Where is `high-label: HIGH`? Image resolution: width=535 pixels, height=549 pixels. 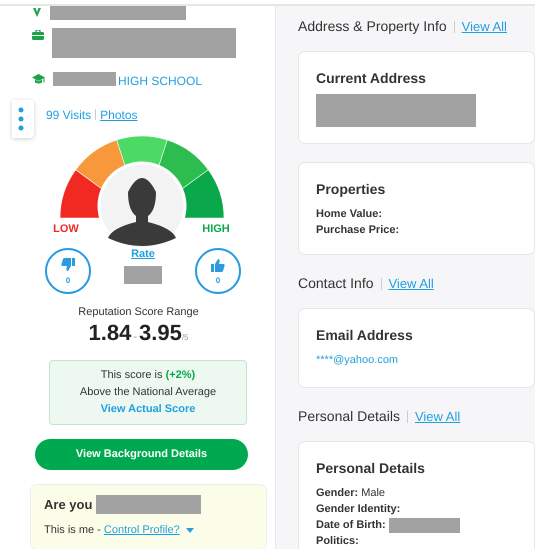 high-label: HIGH is located at coordinates (216, 229).